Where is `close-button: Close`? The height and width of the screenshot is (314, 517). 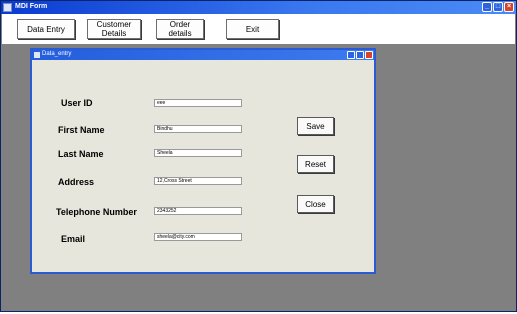
close-button: Close is located at coordinates (315, 204).